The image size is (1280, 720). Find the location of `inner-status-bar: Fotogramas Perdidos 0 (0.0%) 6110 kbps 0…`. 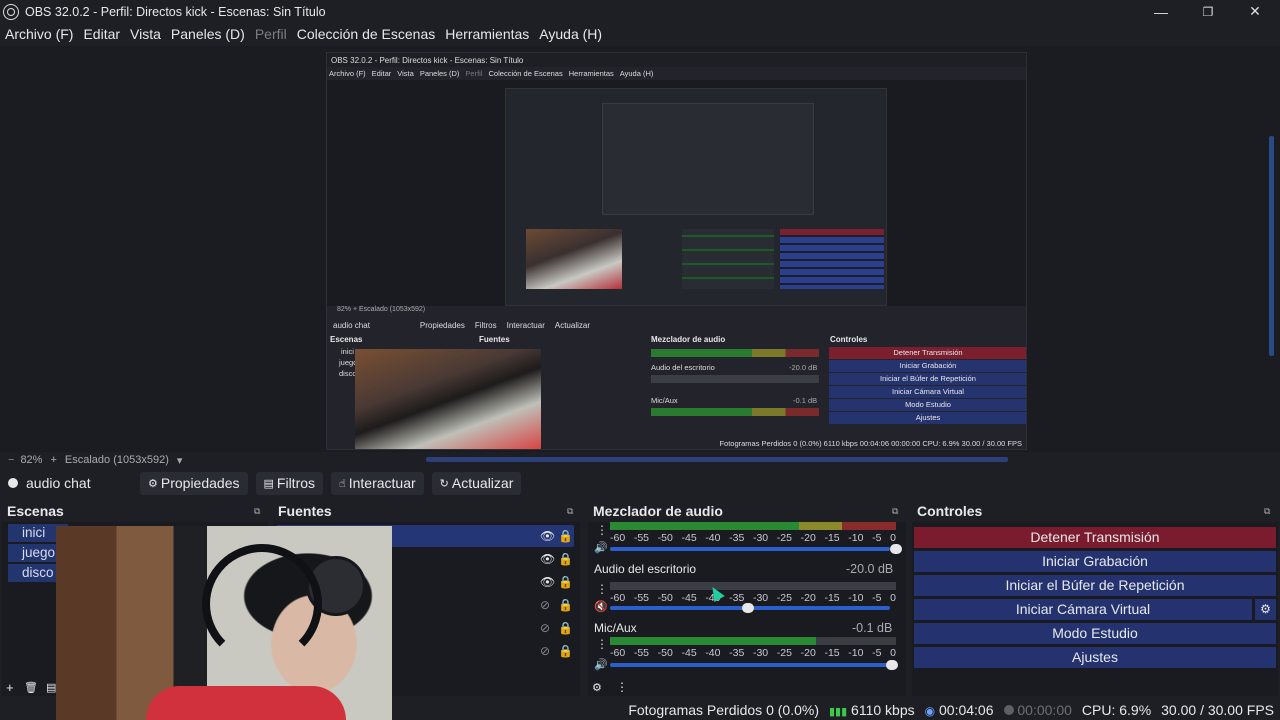

inner-status-bar: Fotogramas Perdidos 0 (0.0%) 6110 kbps 0… is located at coordinates (870, 443).